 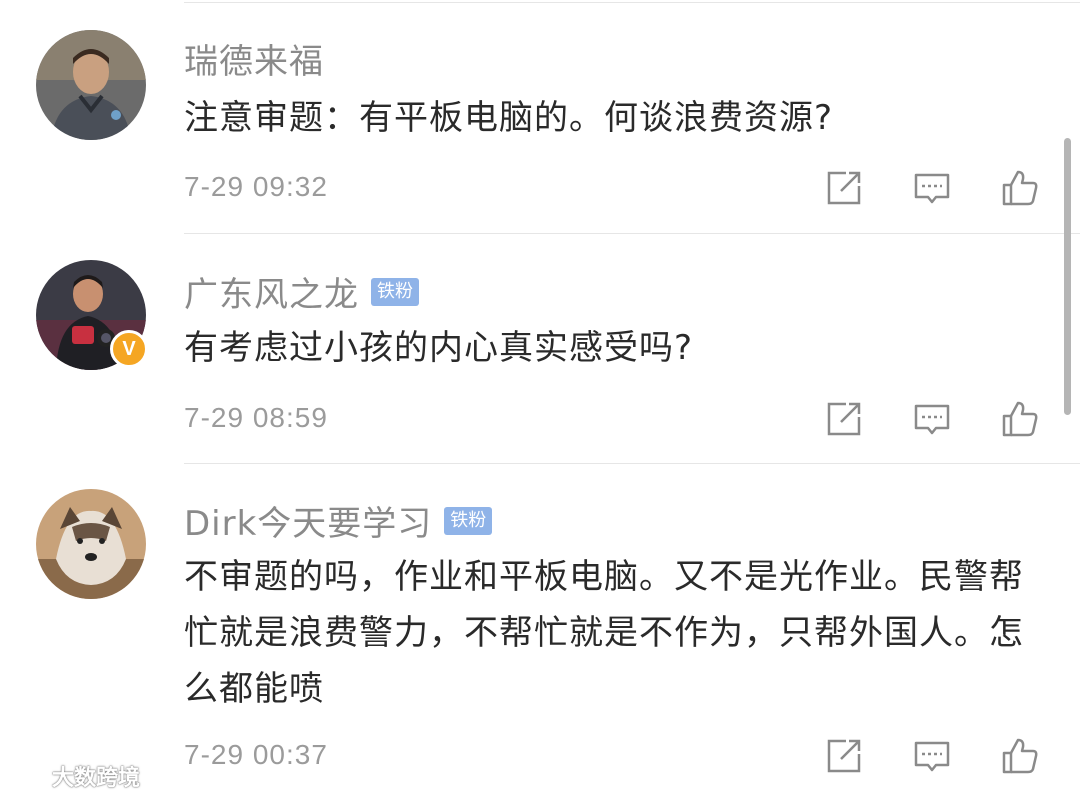 What do you see at coordinates (256, 417) in the screenshot?
I see `timestamp: 7-29 08:59` at bounding box center [256, 417].